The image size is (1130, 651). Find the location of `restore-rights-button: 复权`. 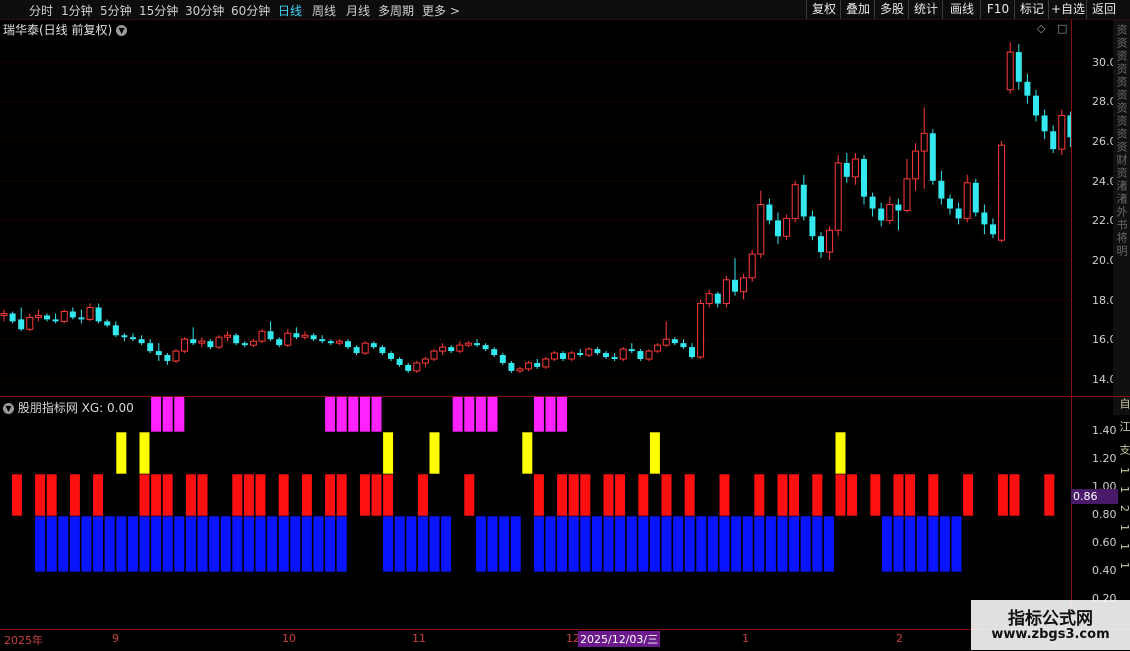

restore-rights-button: 复权 is located at coordinates (823, 9).